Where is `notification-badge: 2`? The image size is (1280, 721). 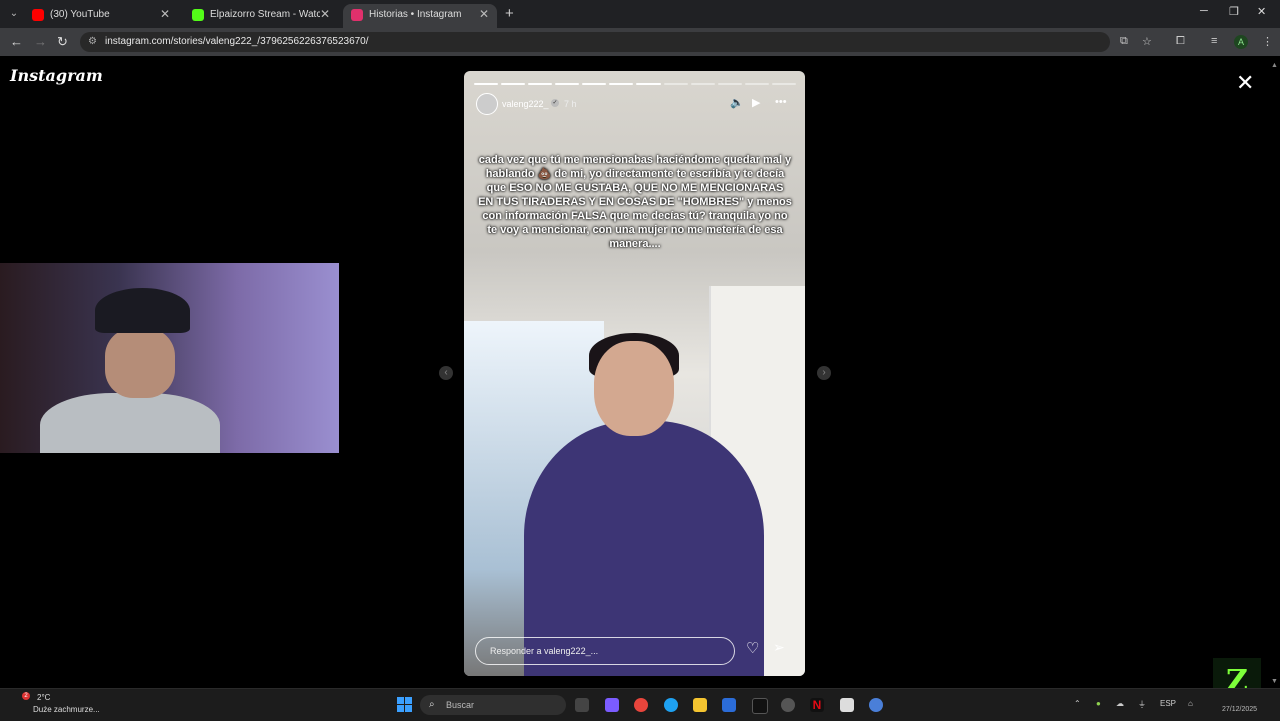 notification-badge: 2 is located at coordinates (26, 696).